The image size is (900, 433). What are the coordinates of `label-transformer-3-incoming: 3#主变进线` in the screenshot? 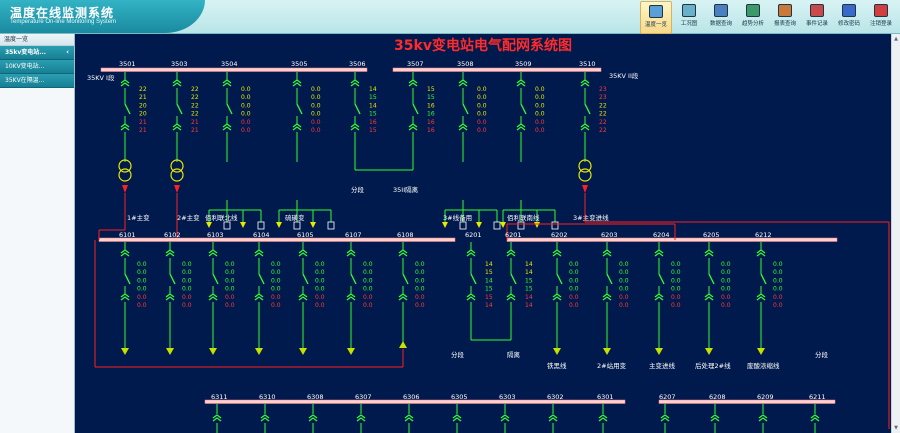 It's located at (591, 217).